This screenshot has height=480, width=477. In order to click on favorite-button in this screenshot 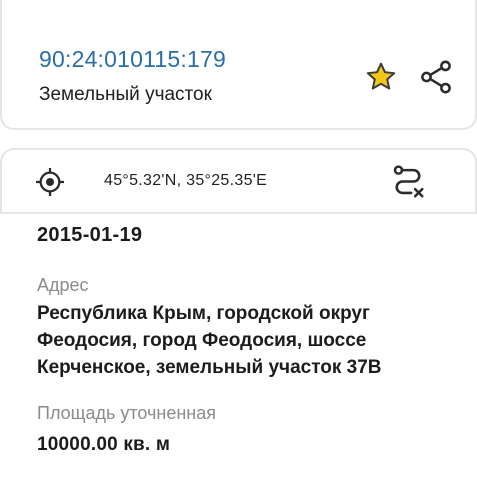, I will do `click(381, 77)`.